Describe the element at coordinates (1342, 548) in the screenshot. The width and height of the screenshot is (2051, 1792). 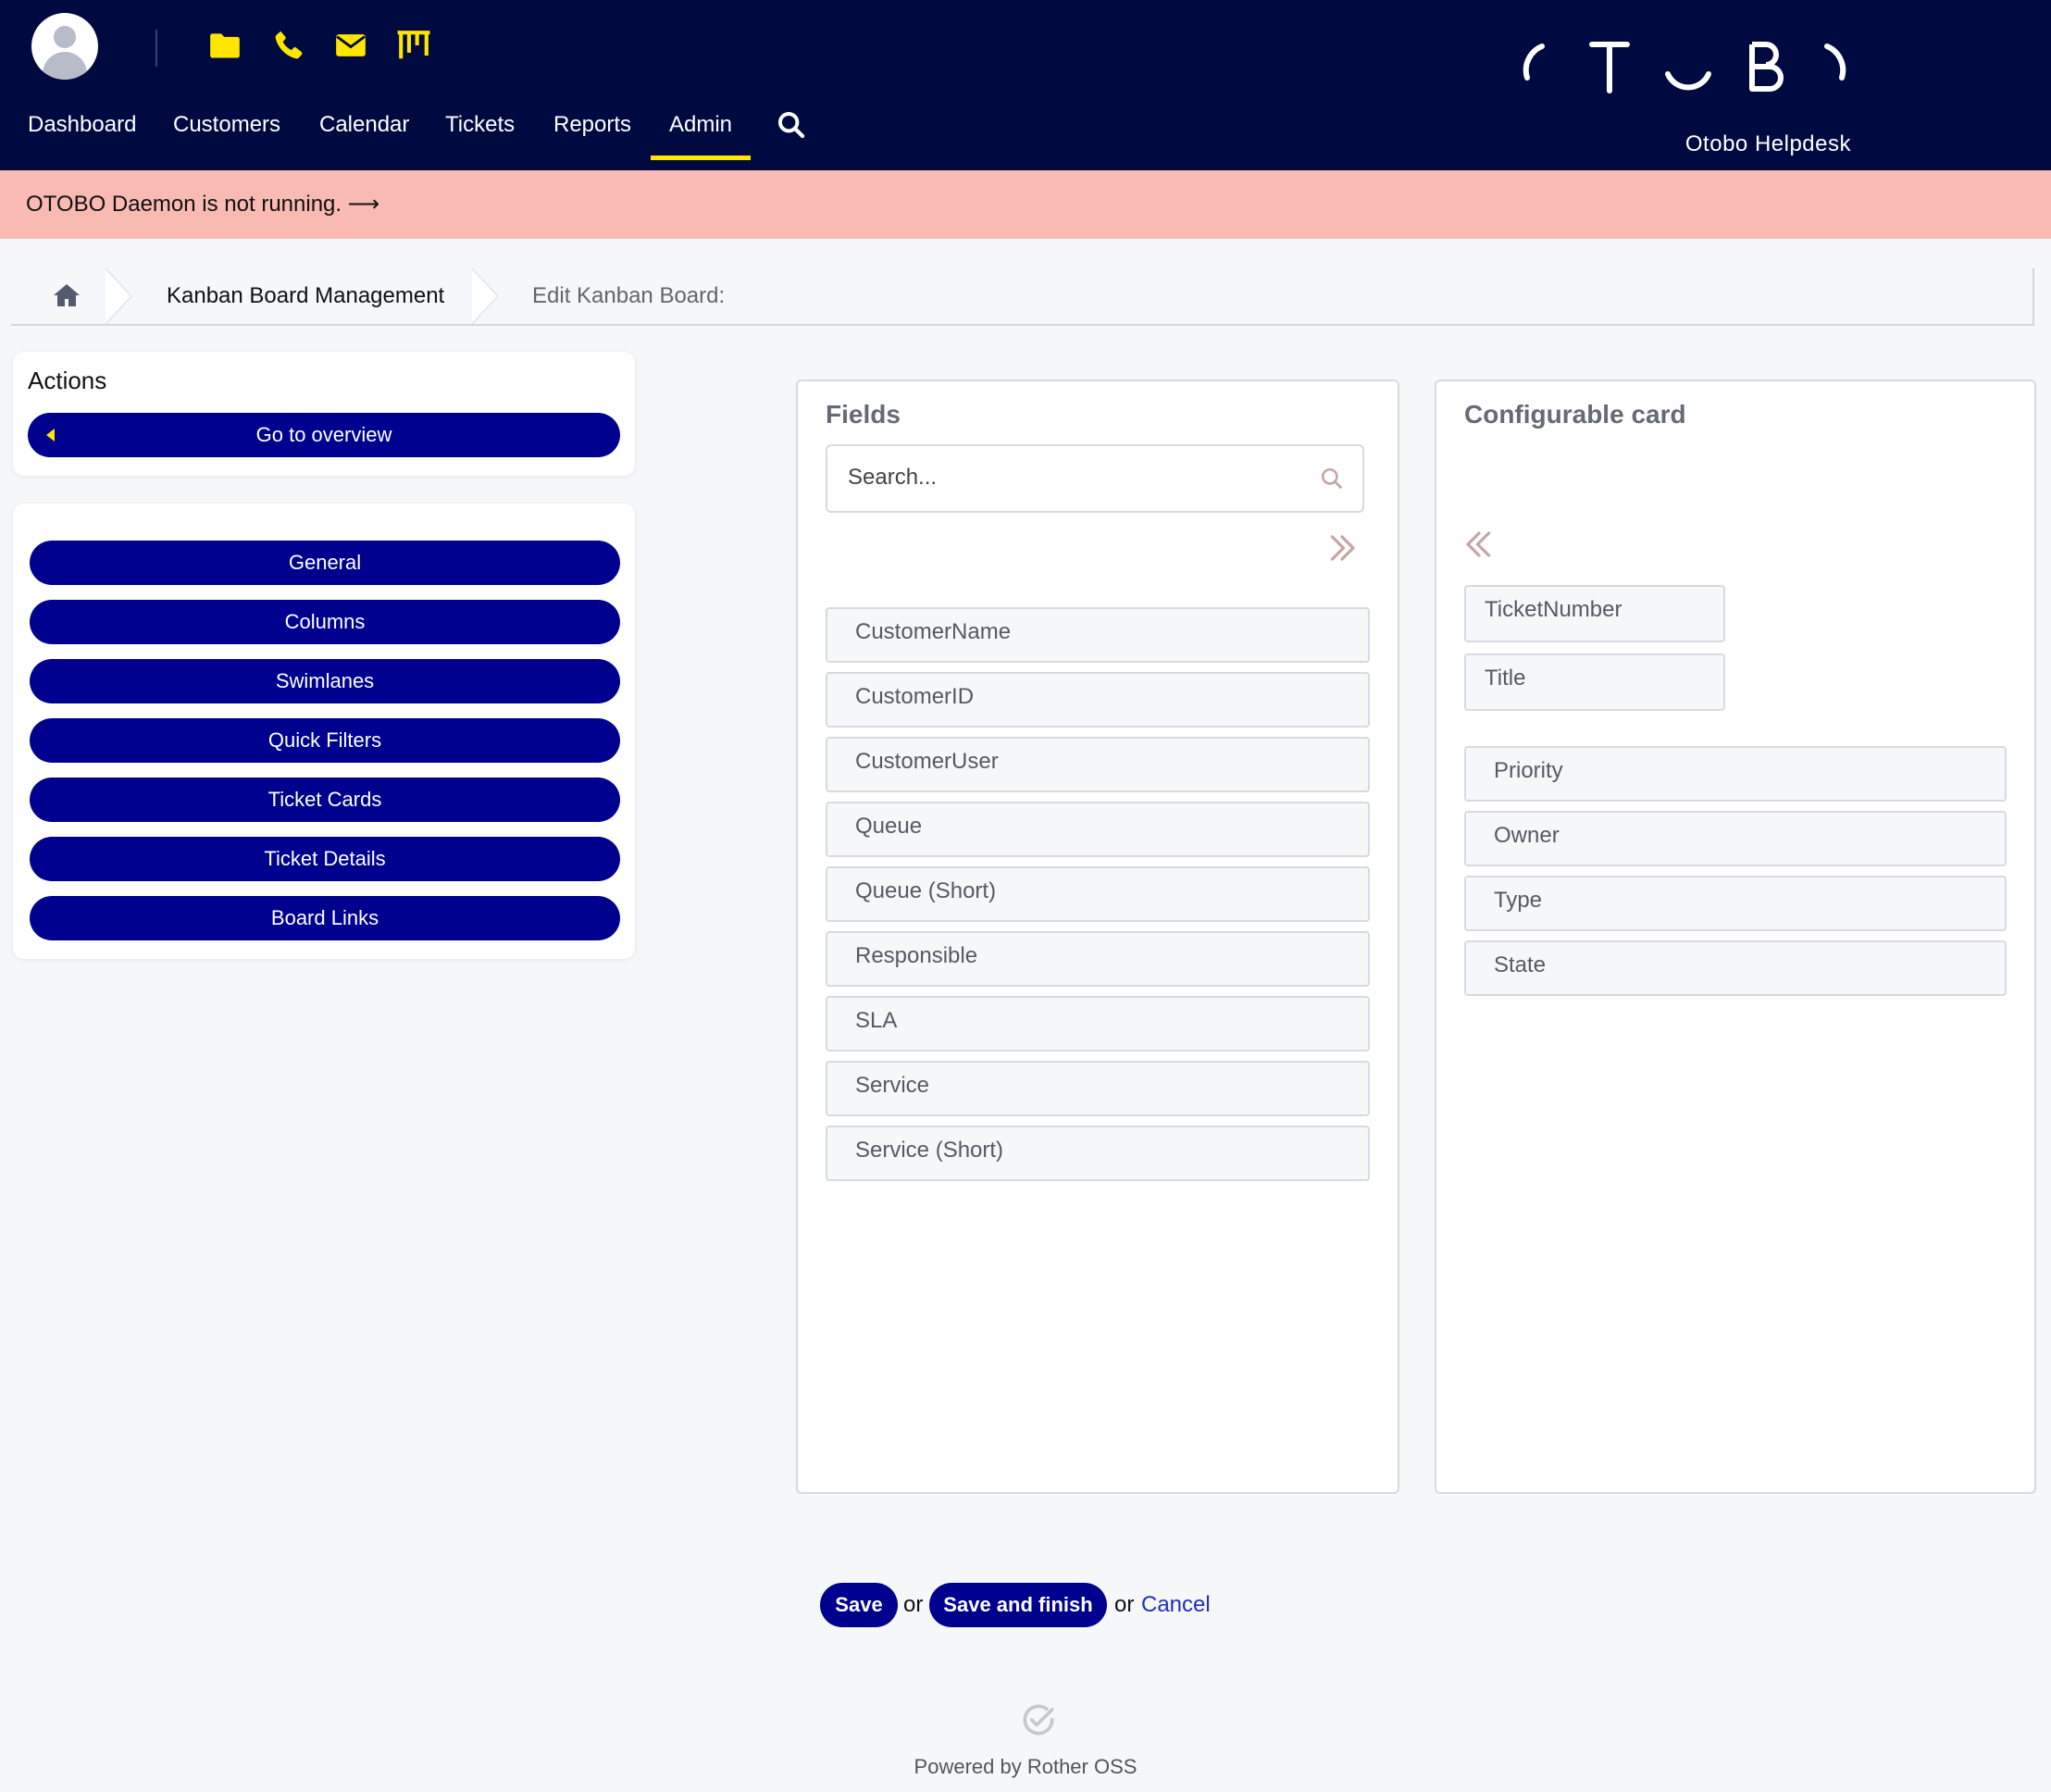
I see `move-all-right-icon` at that location.